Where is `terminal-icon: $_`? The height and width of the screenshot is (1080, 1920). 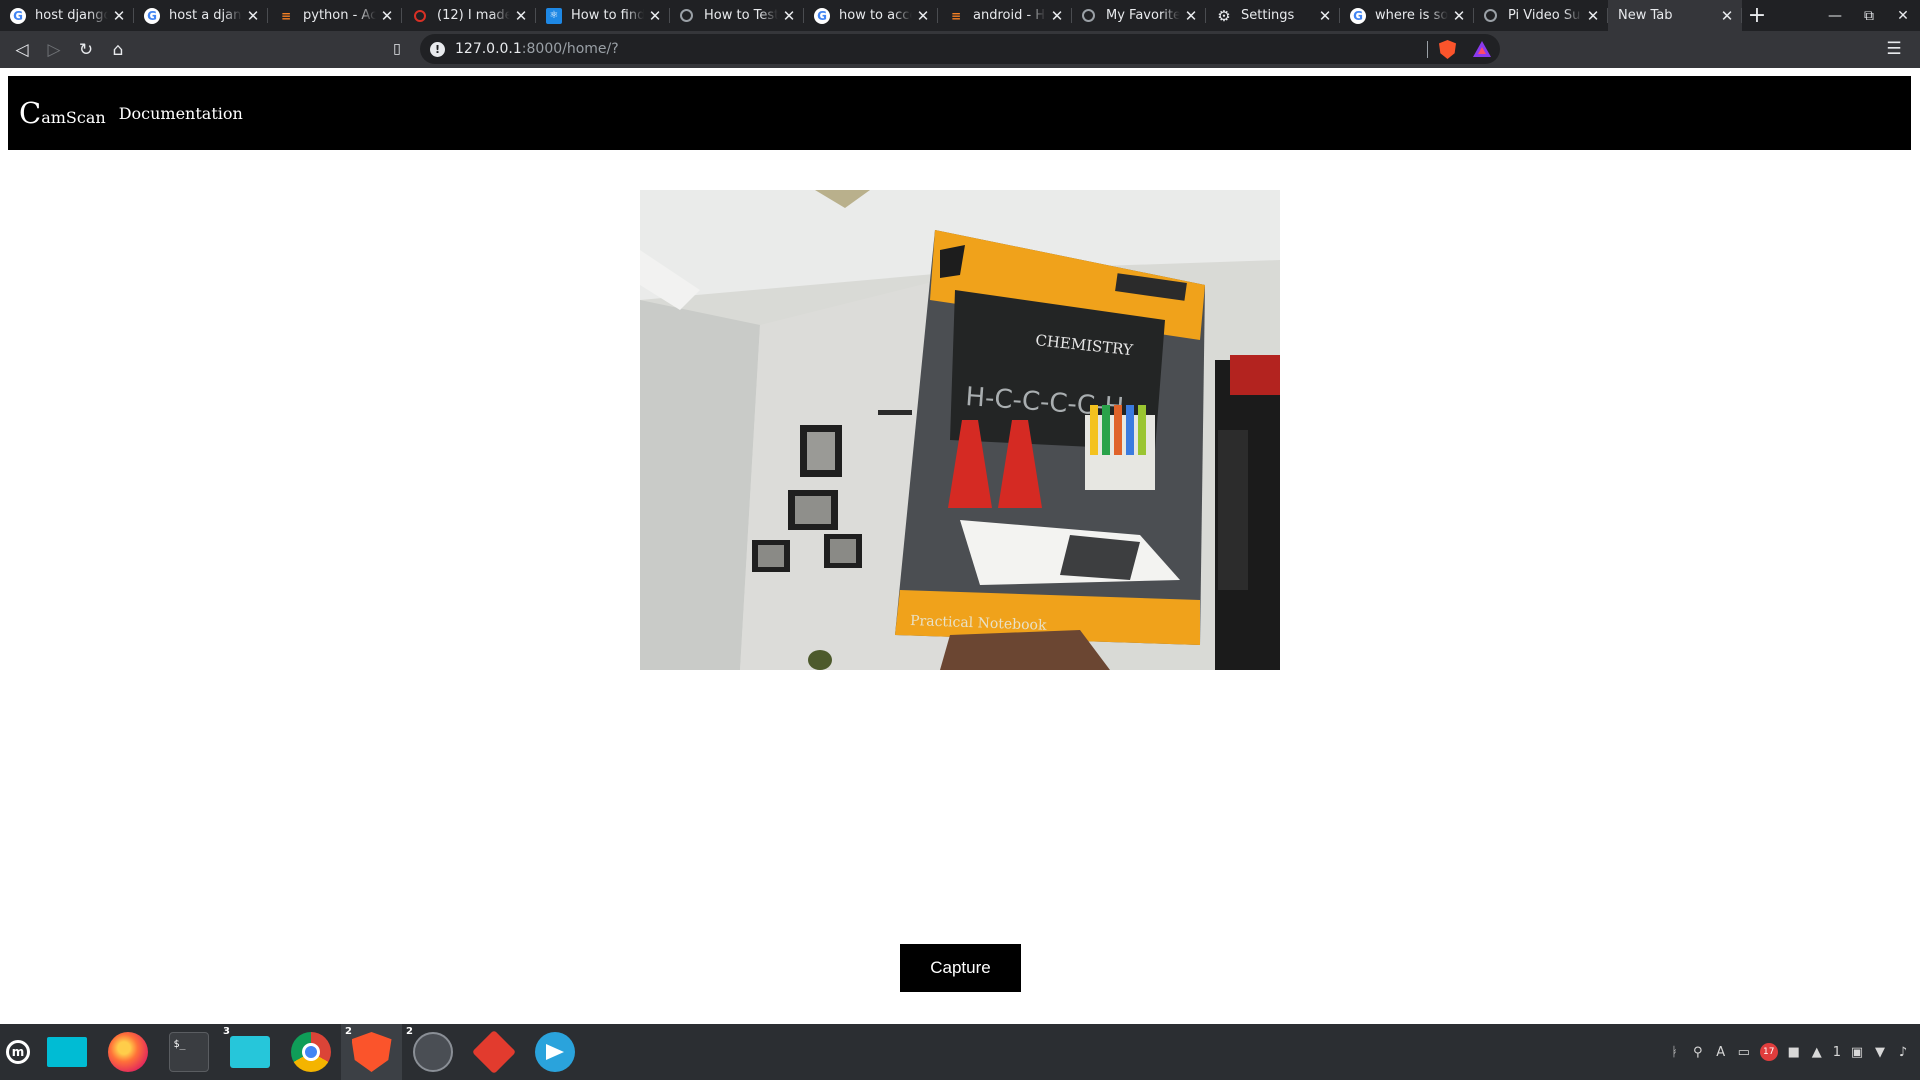 terminal-icon: $_ is located at coordinates (188, 1052).